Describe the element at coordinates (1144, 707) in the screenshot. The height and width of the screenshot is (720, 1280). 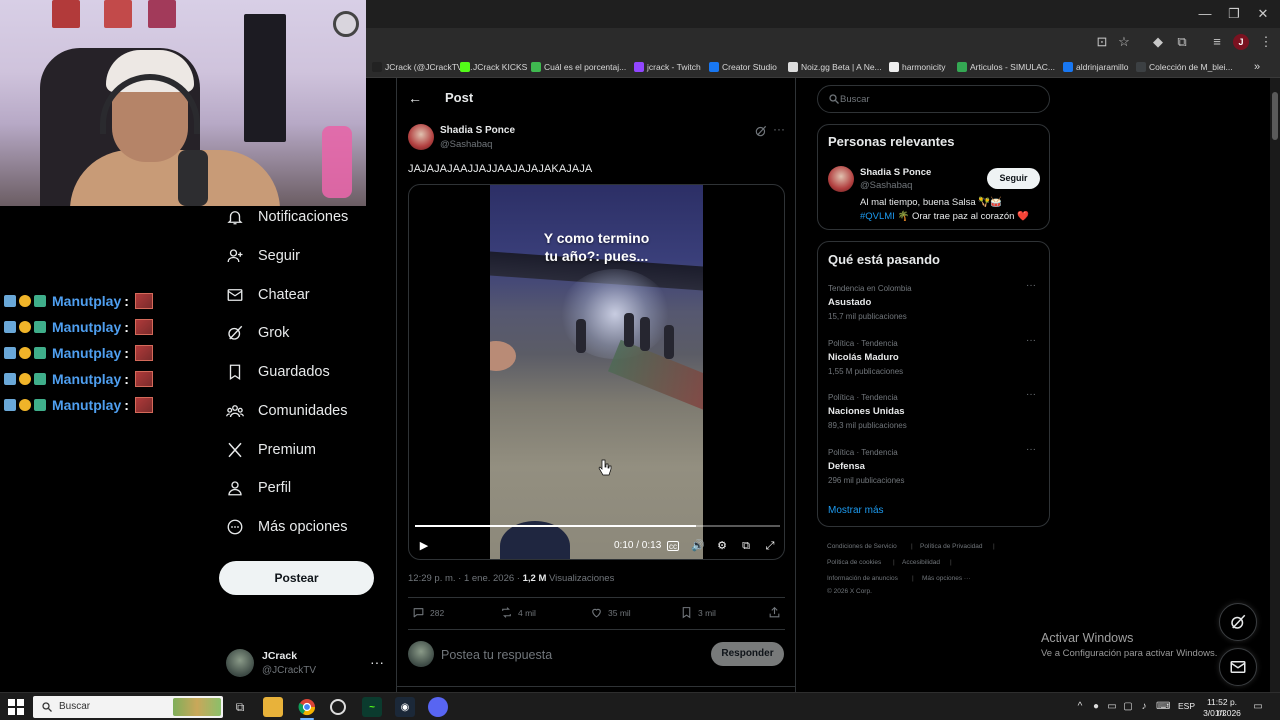
I see `volume-icon: ♪` at that location.